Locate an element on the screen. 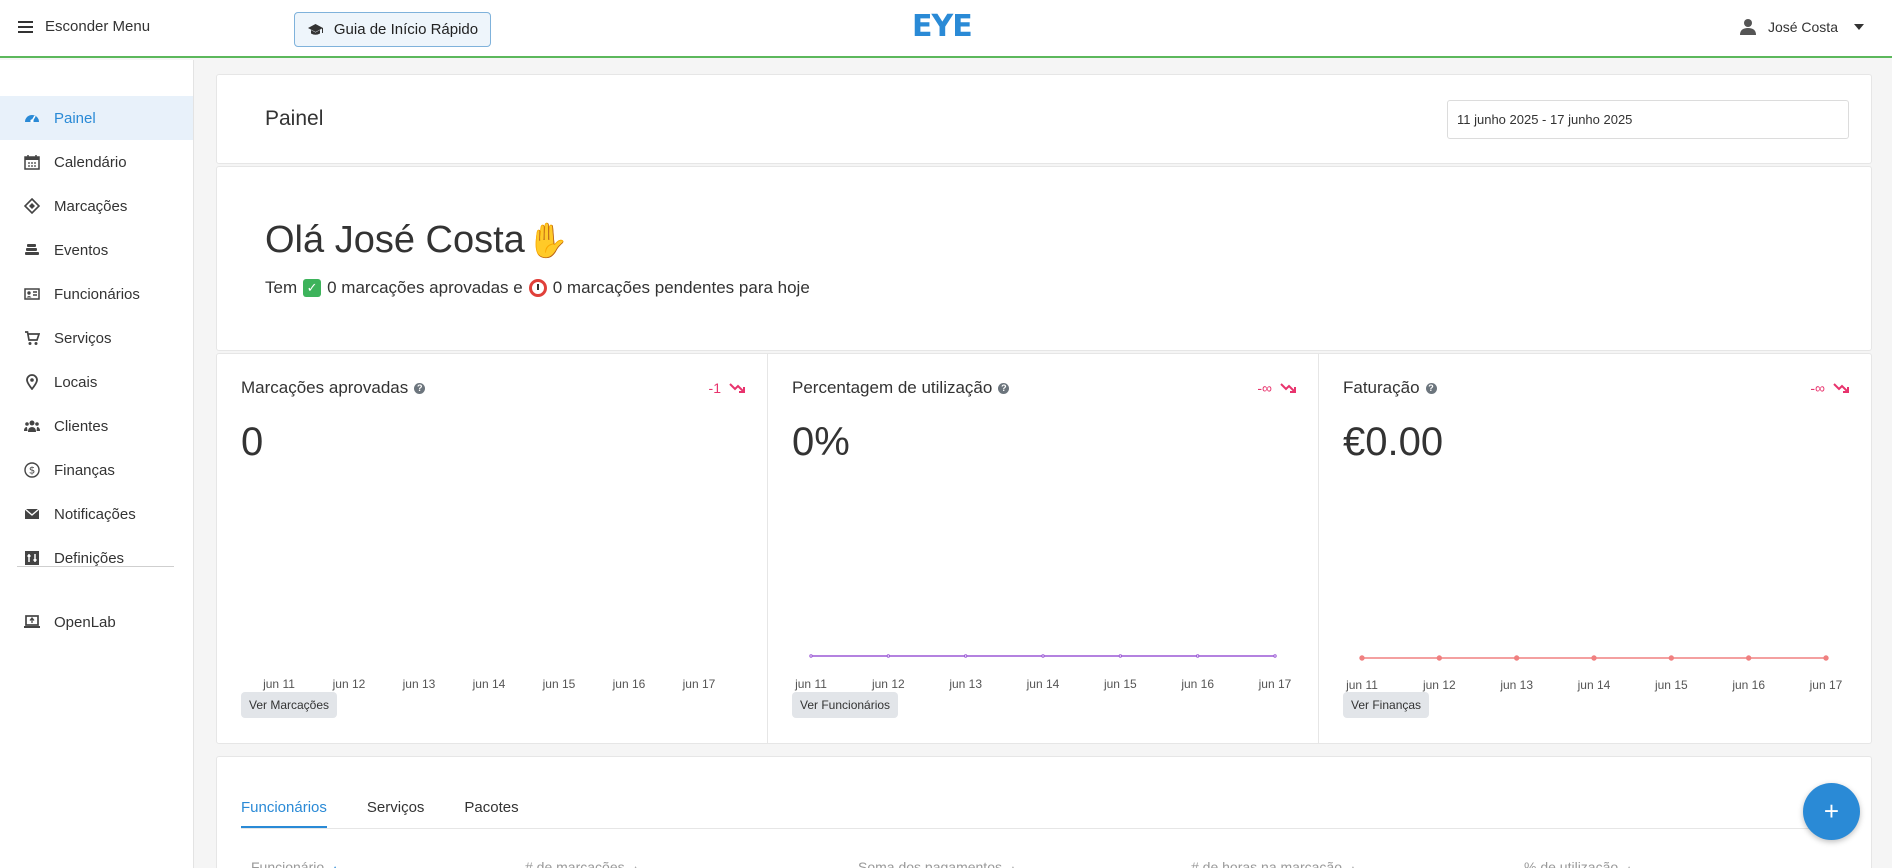 The height and width of the screenshot is (868, 1892). sidebar-item-label: OpenLab is located at coordinates (85, 622).